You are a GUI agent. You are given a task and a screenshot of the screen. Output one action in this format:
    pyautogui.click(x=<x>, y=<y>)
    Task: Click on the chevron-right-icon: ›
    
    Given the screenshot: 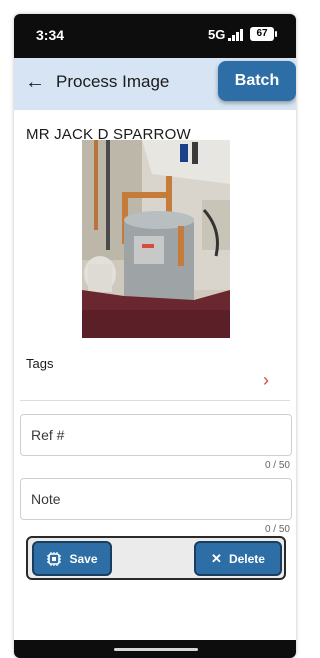 What is the action you would take?
    pyautogui.click(x=266, y=380)
    